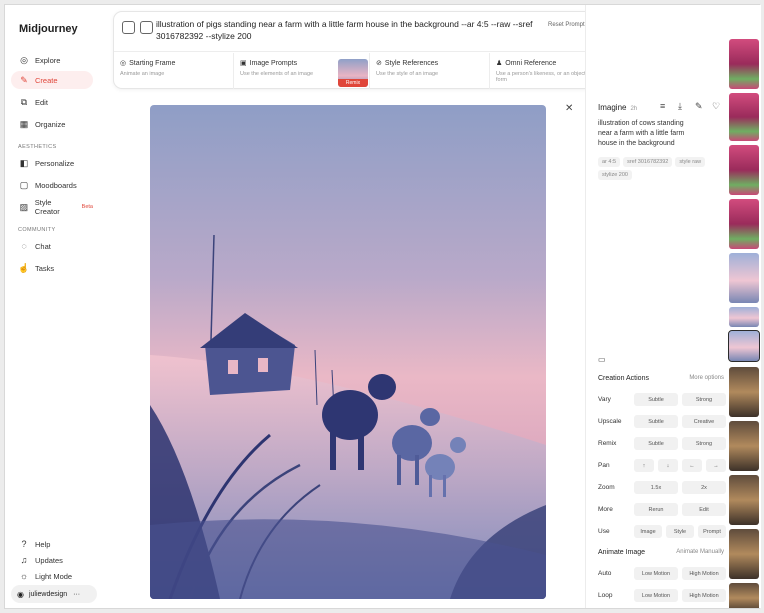 The height and width of the screenshot is (613, 764). What do you see at coordinates (690, 162) in the screenshot?
I see `tag: style raw` at bounding box center [690, 162].